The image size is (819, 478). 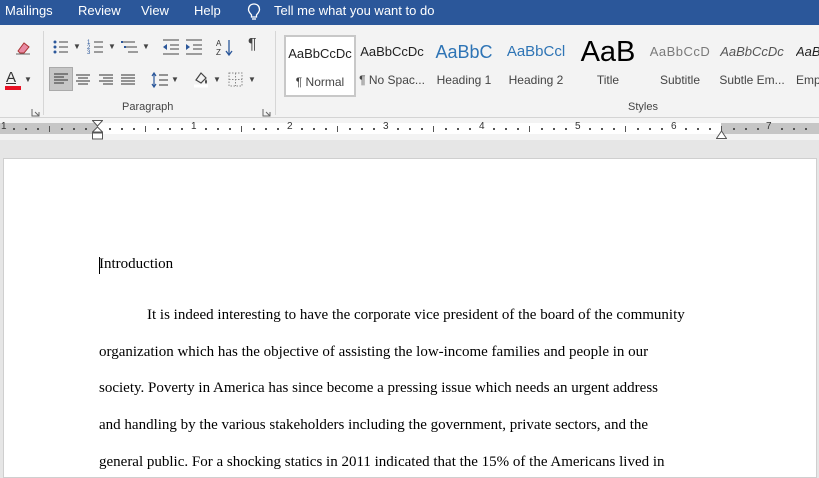 What do you see at coordinates (536, 80) in the screenshot?
I see `style-name: Heading 2` at bounding box center [536, 80].